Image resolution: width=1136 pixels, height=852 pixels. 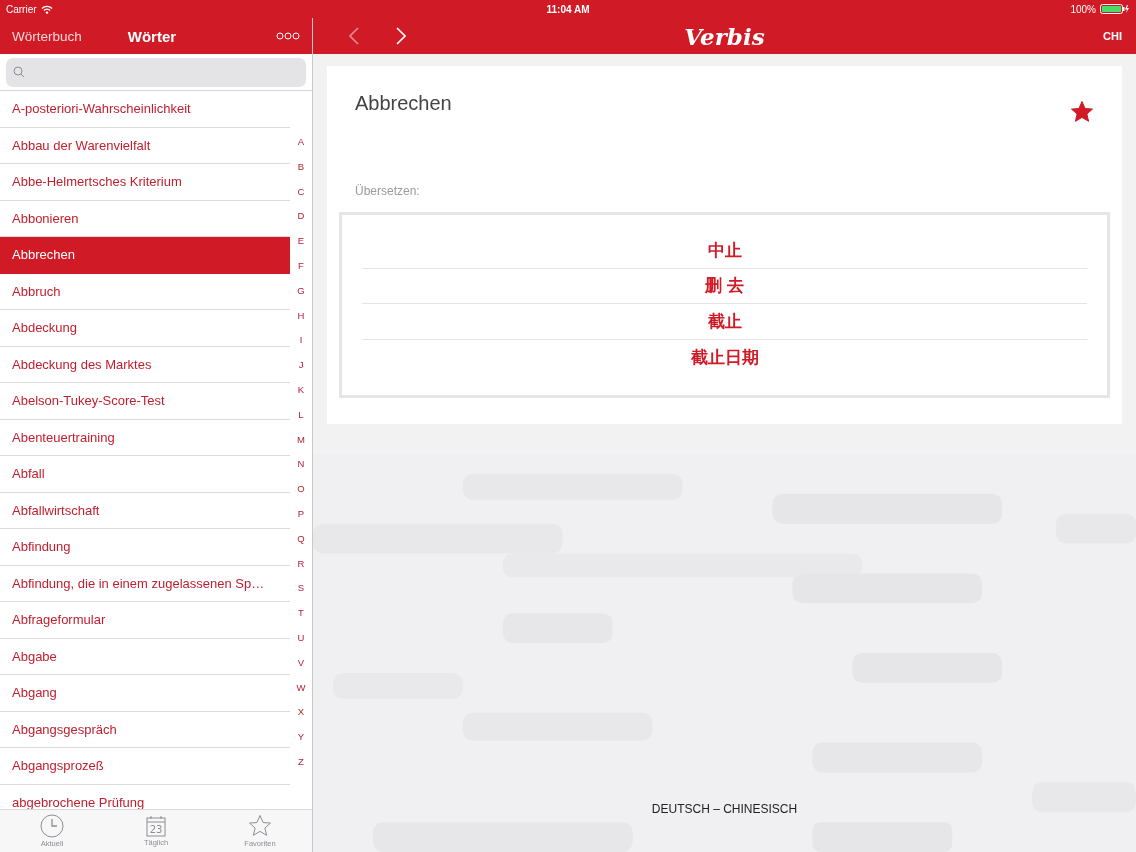 I want to click on clock-icon, so click(x=52, y=826).